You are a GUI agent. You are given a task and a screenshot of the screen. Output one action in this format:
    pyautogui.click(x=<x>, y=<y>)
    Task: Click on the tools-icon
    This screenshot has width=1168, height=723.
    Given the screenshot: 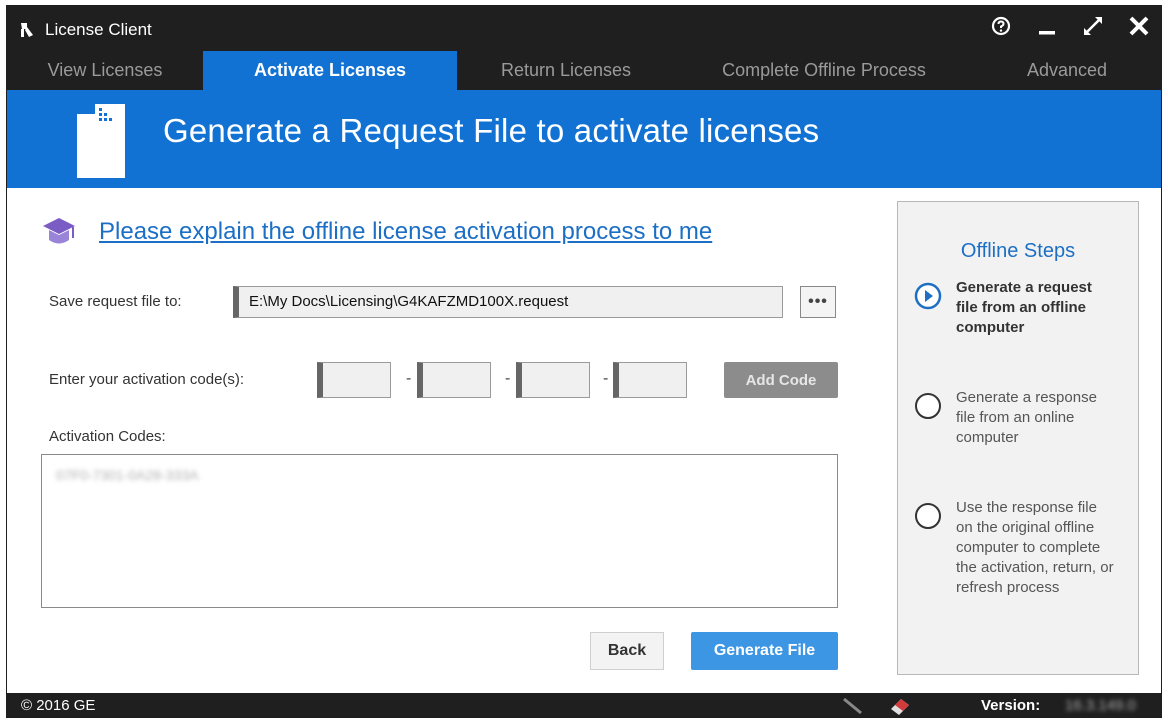 What is the action you would take?
    pyautogui.click(x=853, y=706)
    